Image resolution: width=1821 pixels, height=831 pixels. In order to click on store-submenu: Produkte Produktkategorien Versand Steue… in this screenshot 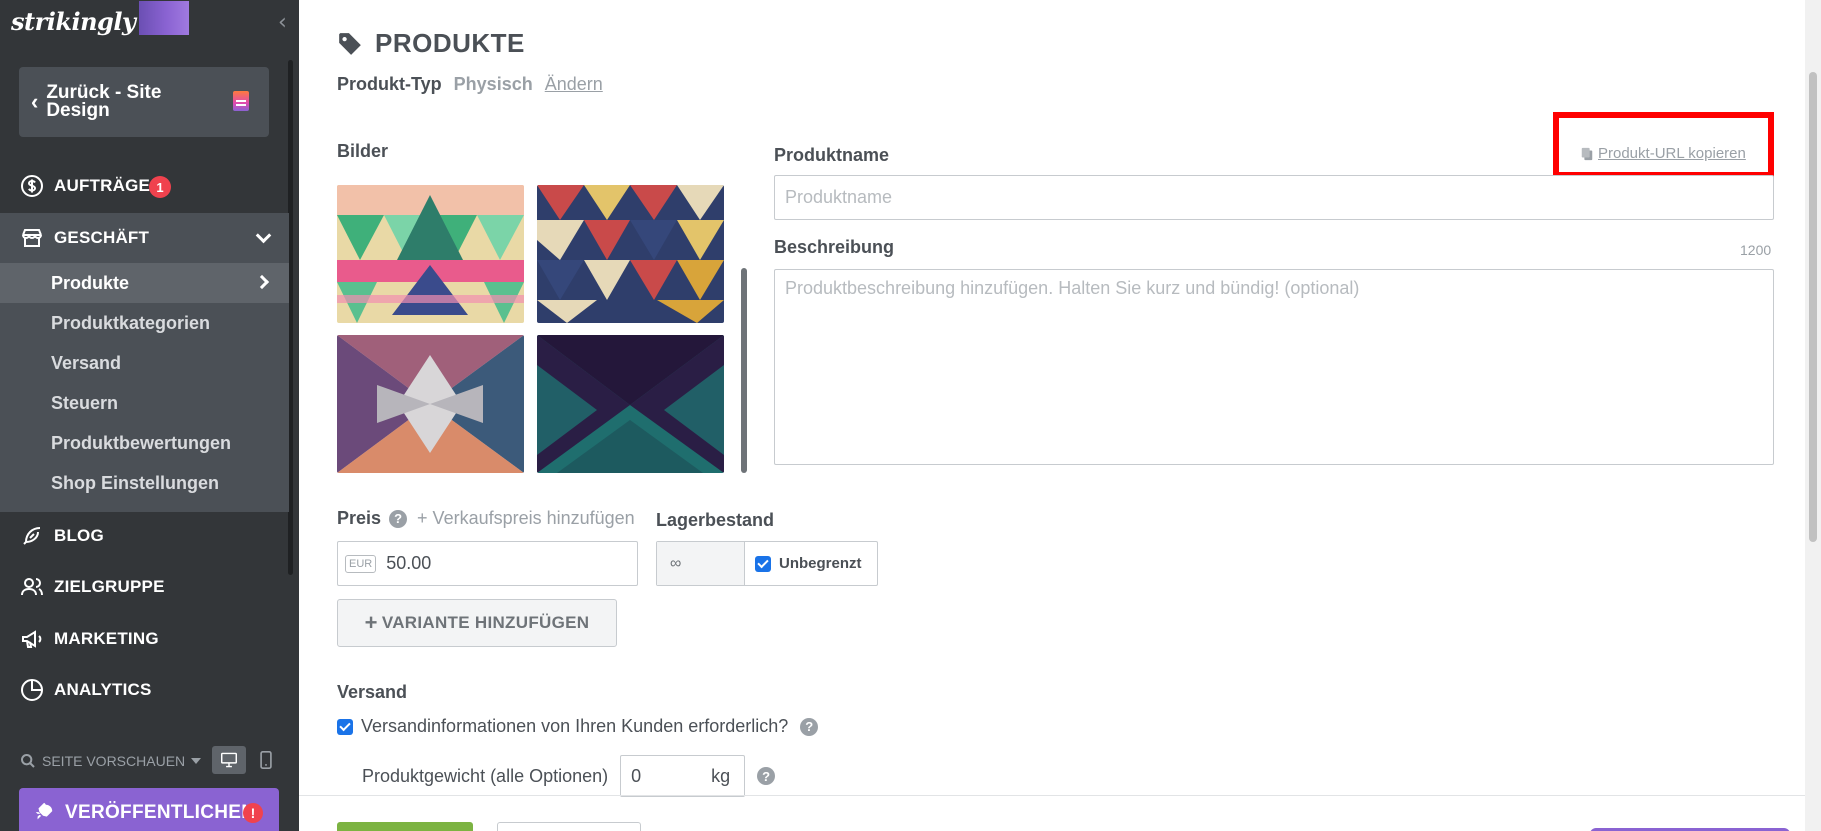, I will do `click(144, 387)`.